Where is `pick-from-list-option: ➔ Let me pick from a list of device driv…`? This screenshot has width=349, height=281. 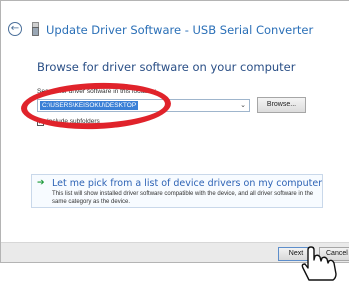 pick-from-list-option: ➔ Let me pick from a list of device driv… is located at coordinates (177, 191).